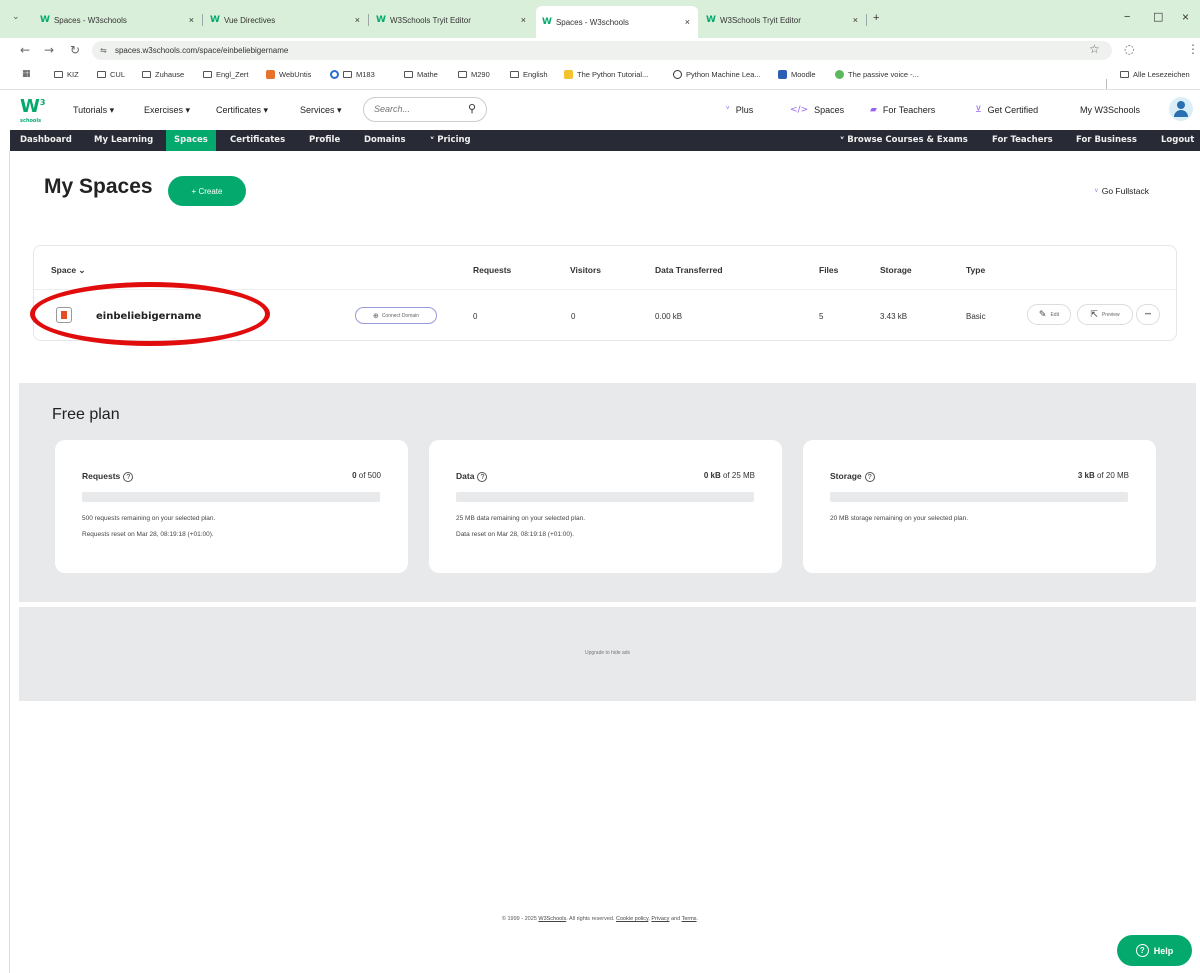  What do you see at coordinates (170, 74) in the screenshot?
I see `bookmark-label: Zuhause` at bounding box center [170, 74].